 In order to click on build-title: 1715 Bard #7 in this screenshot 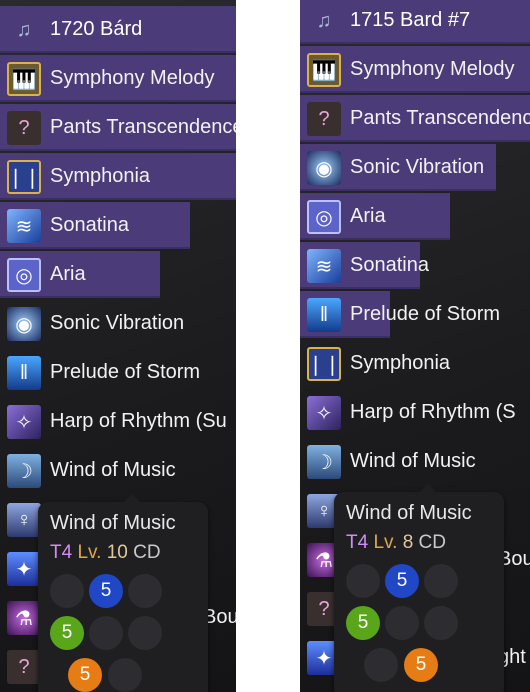, I will do `click(410, 20)`.